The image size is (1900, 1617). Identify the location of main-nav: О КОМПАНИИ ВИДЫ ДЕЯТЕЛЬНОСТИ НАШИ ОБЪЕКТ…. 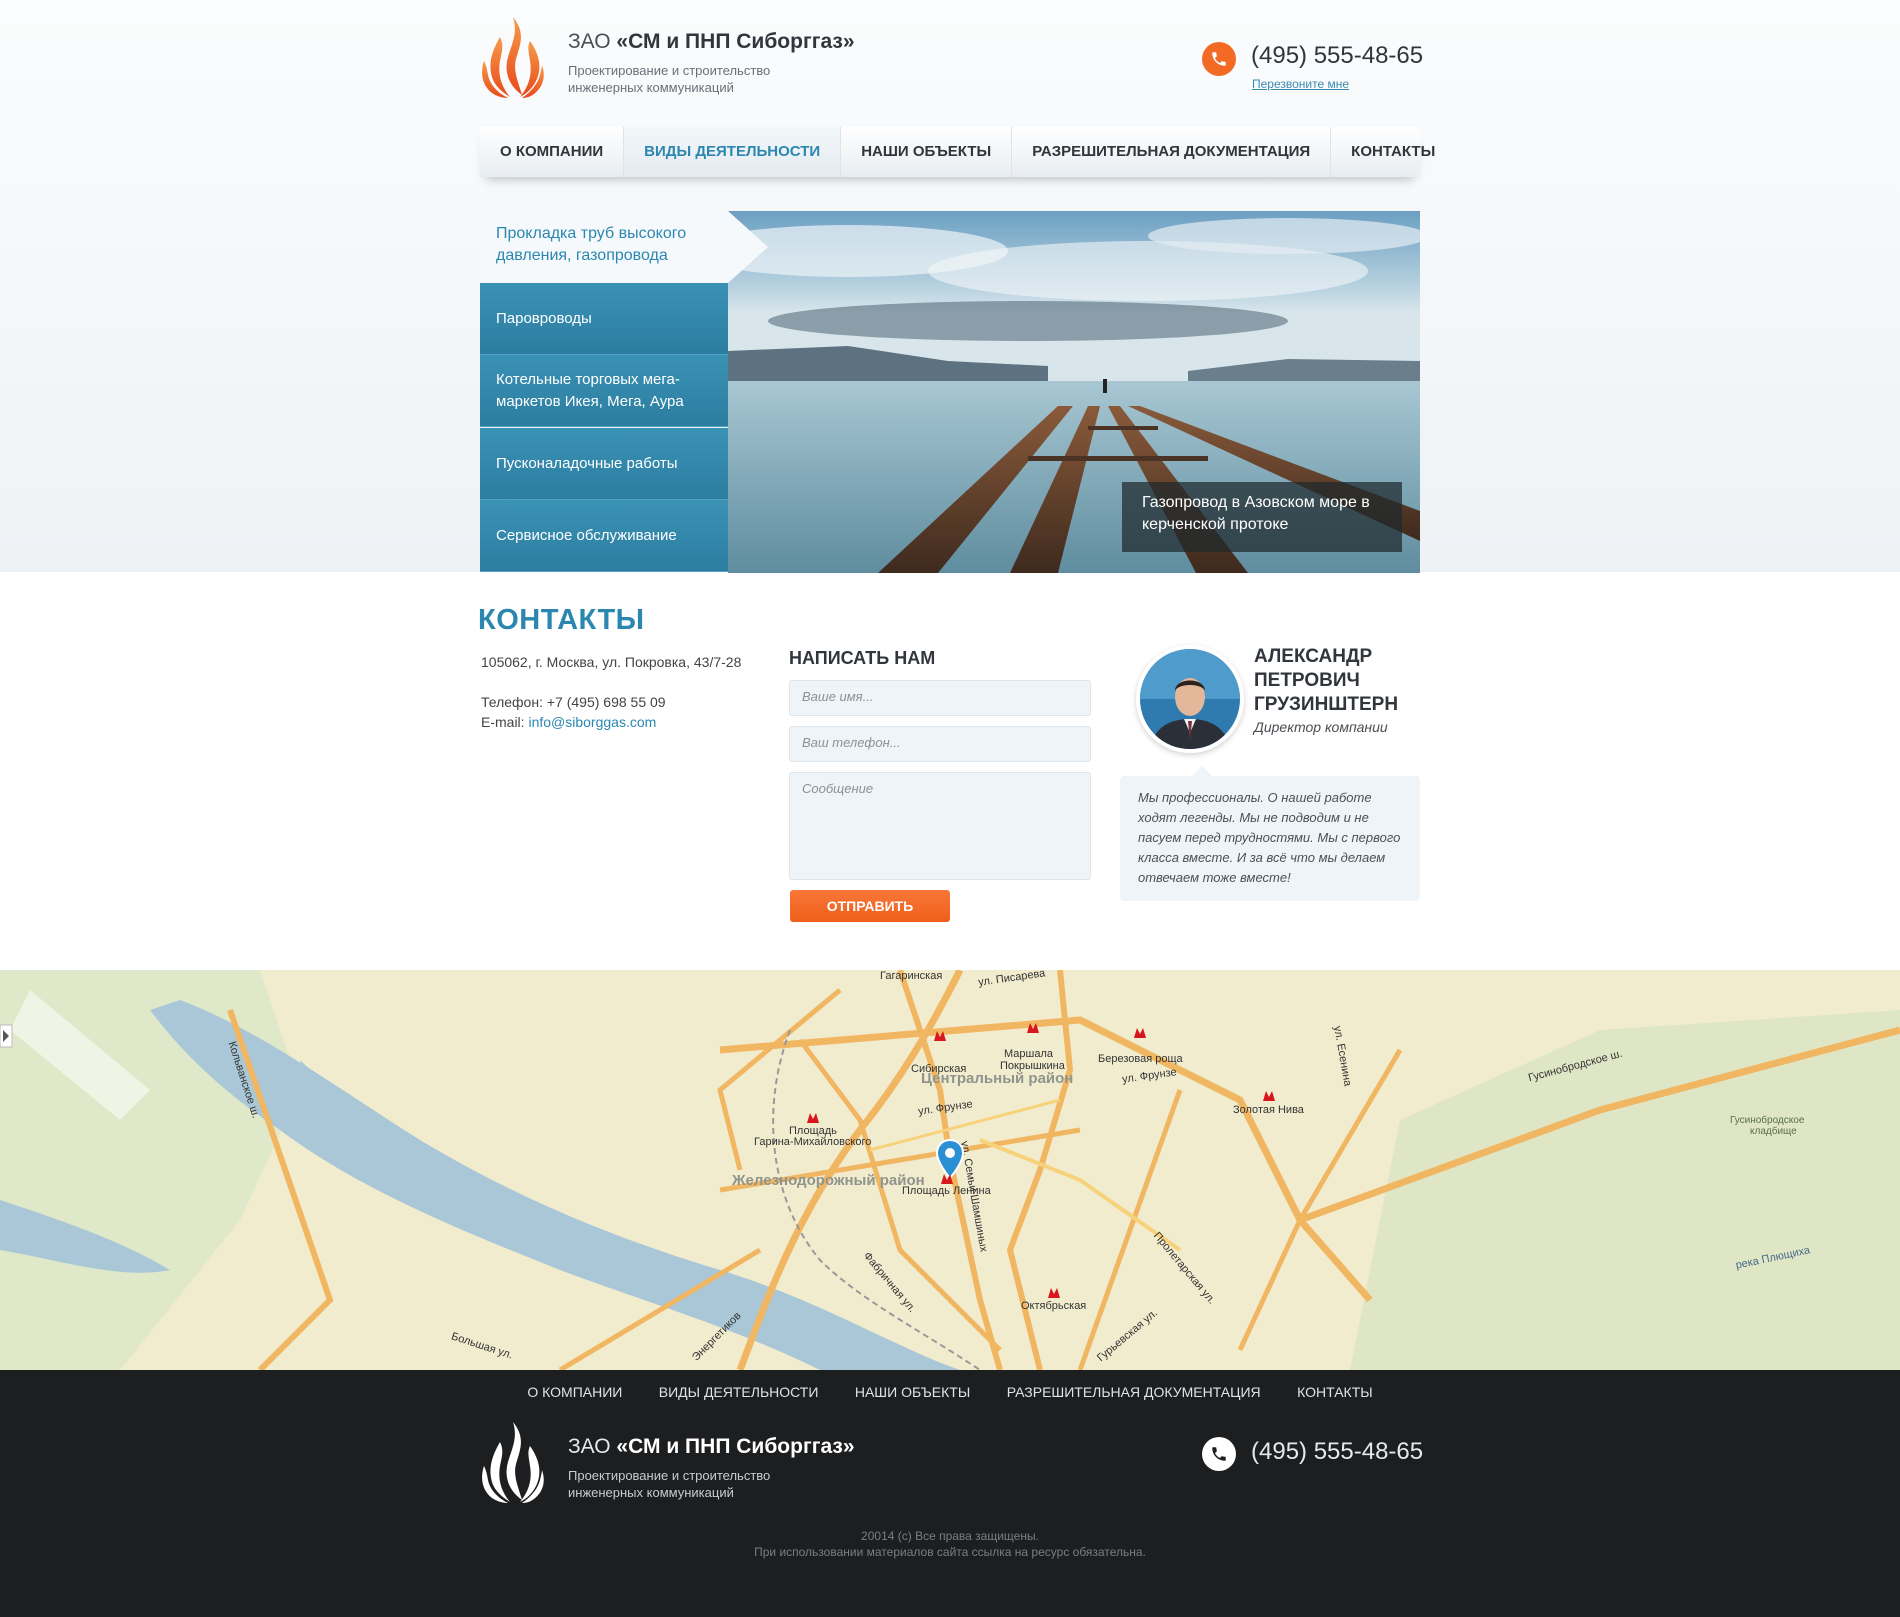
(957, 152).